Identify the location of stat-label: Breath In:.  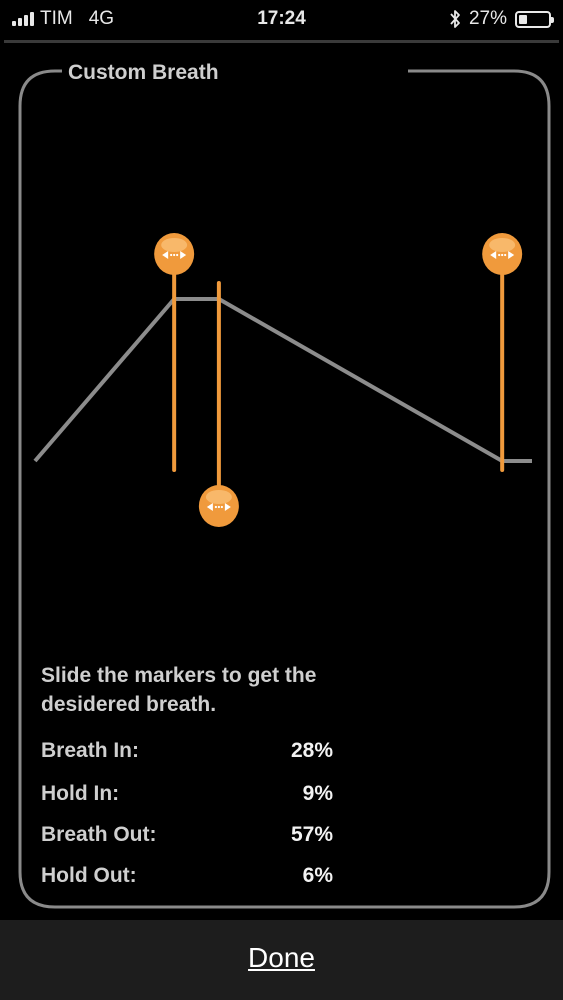
(90, 750).